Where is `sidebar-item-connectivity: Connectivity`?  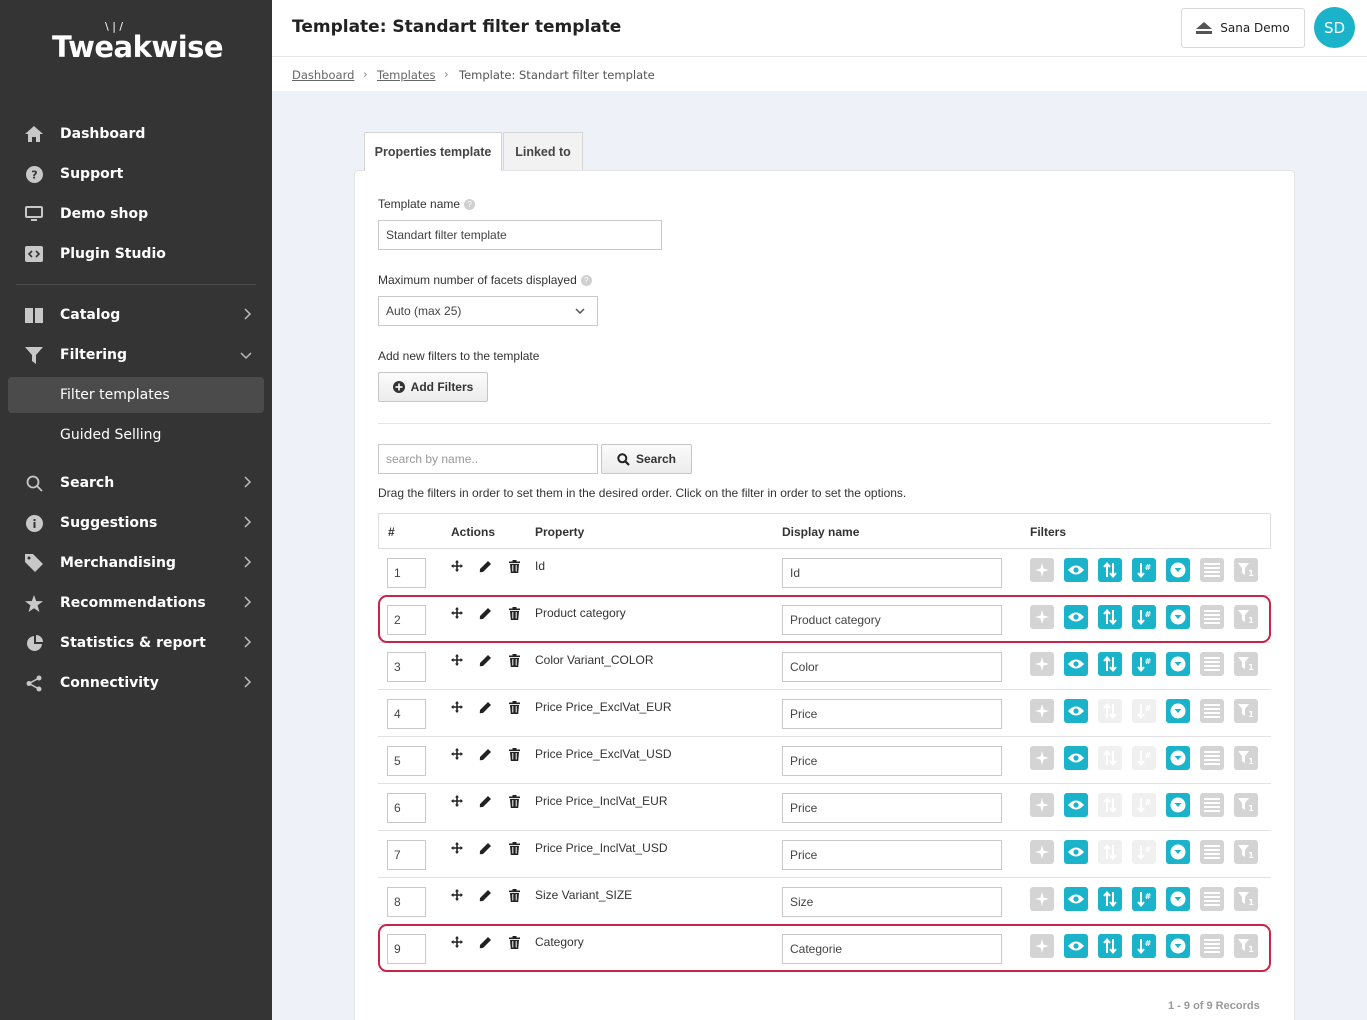
sidebar-item-connectivity: Connectivity is located at coordinates (136, 683).